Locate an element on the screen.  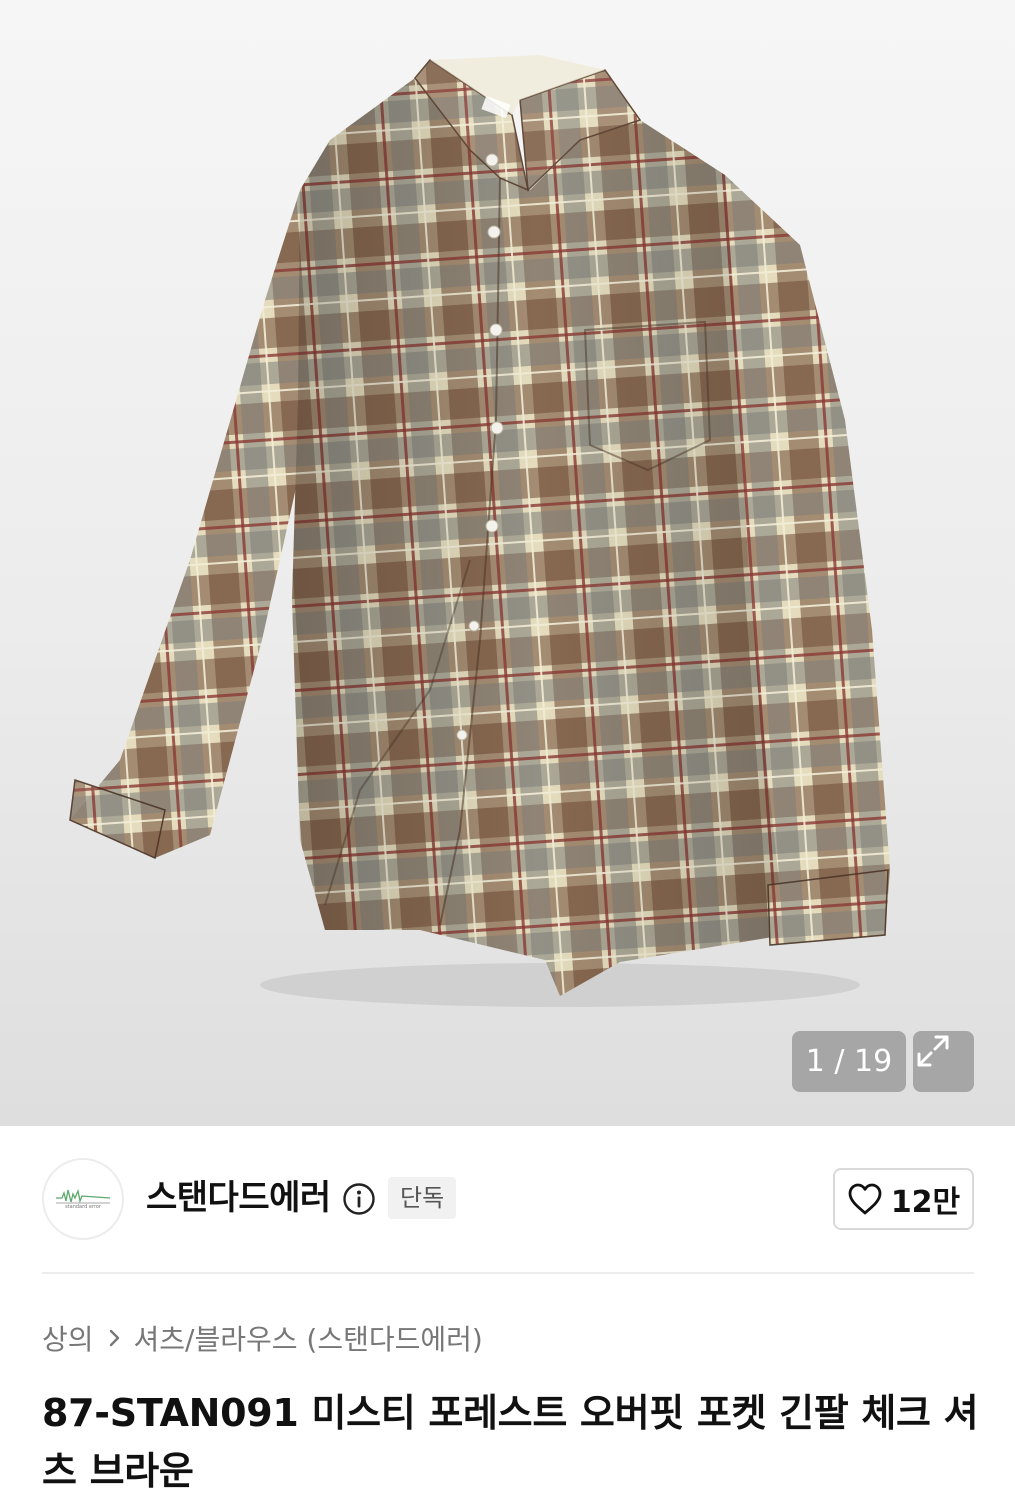
expand-button is located at coordinates (943, 1061).